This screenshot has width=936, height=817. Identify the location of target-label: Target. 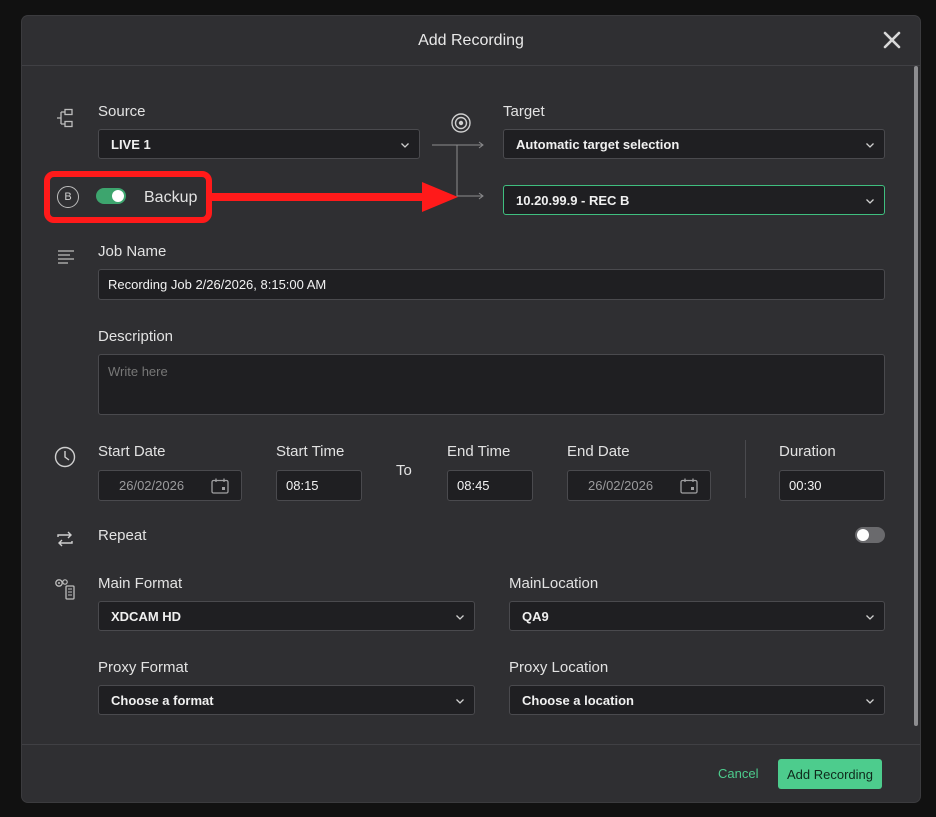
(524, 111).